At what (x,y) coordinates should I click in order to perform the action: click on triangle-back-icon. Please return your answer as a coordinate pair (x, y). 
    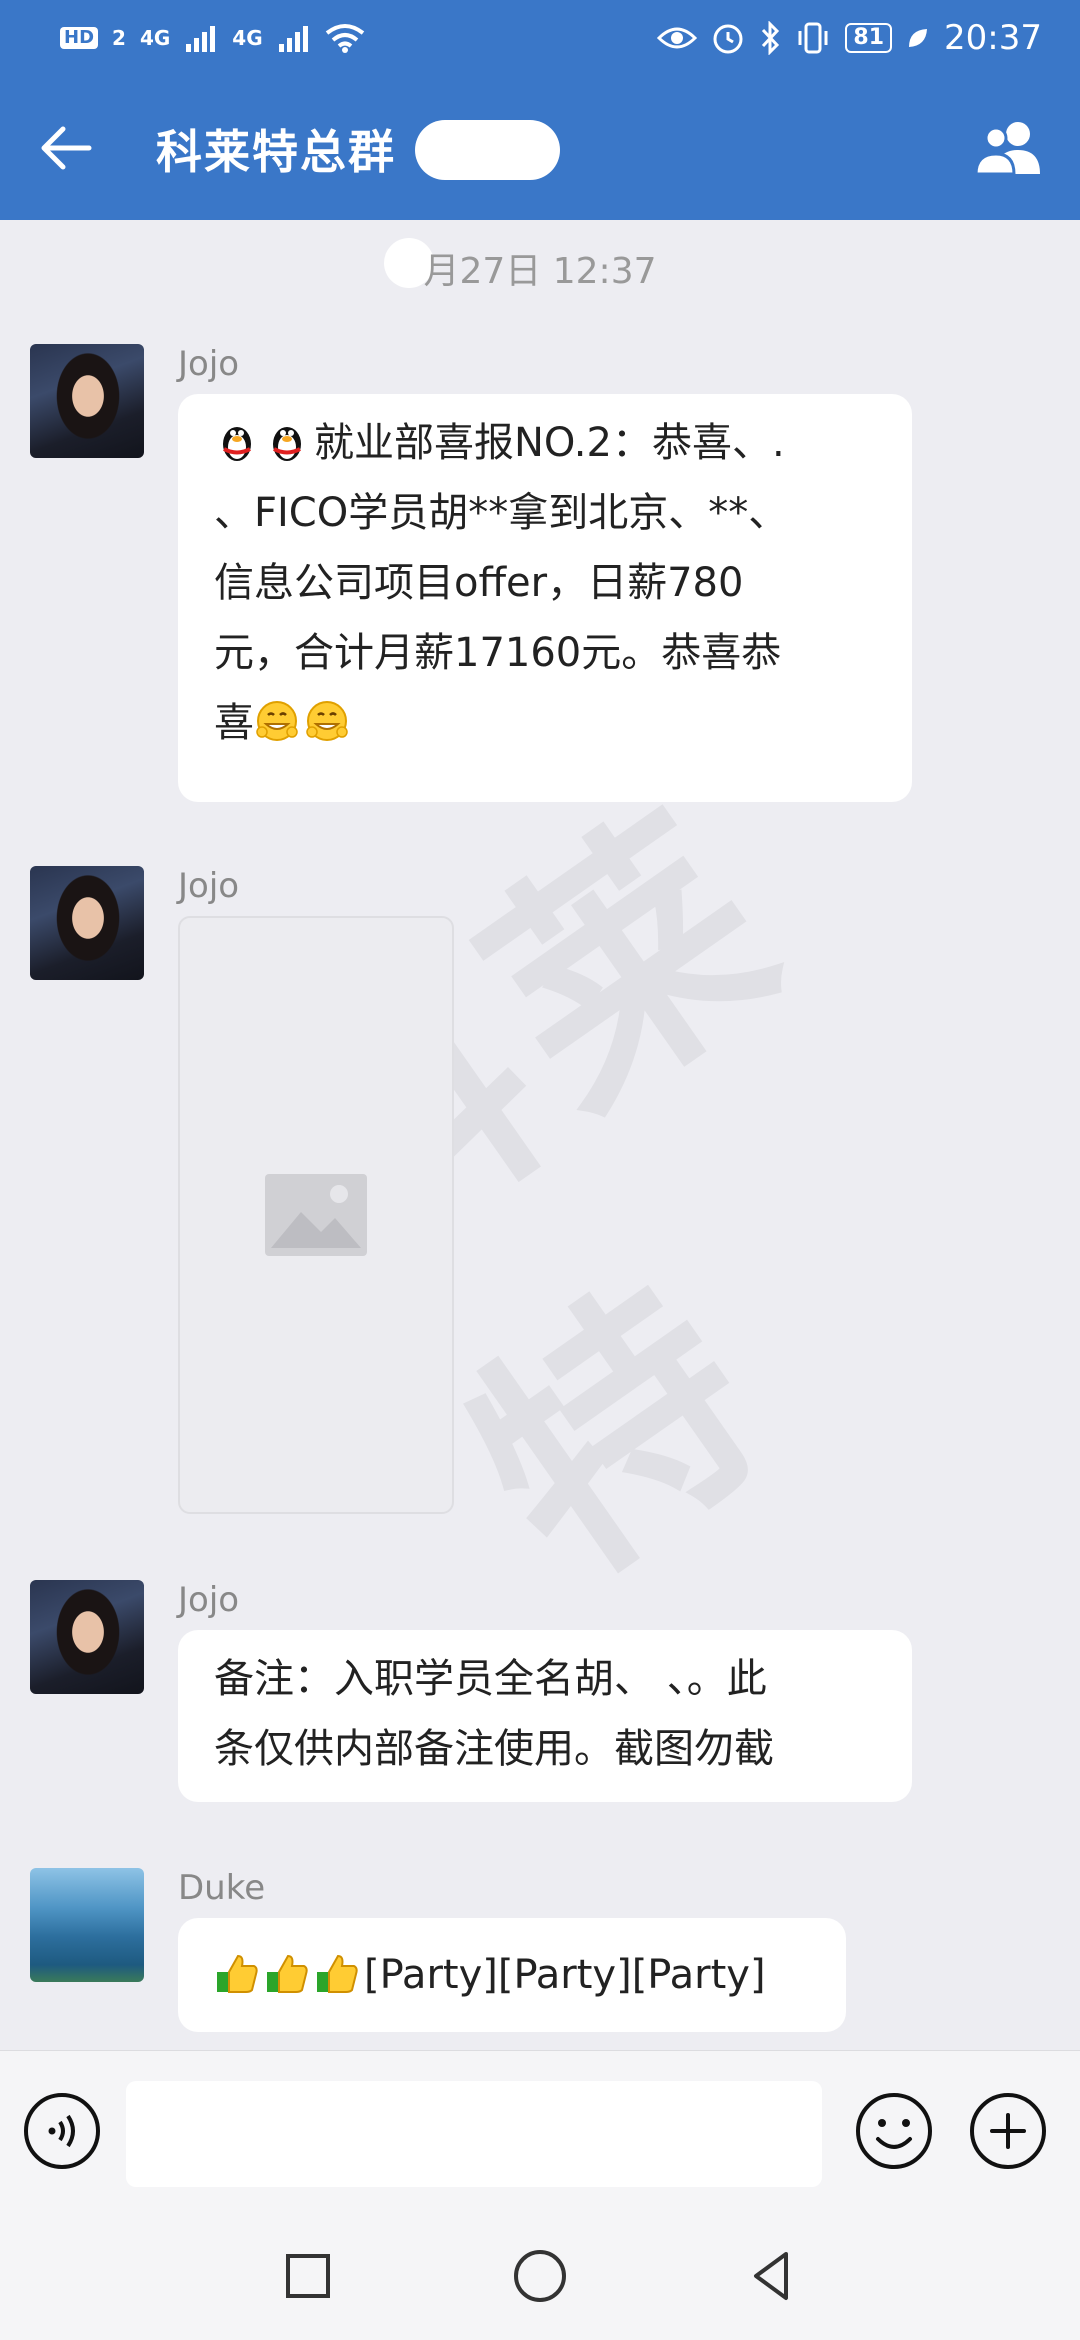
    Looking at the image, I should click on (771, 2276).